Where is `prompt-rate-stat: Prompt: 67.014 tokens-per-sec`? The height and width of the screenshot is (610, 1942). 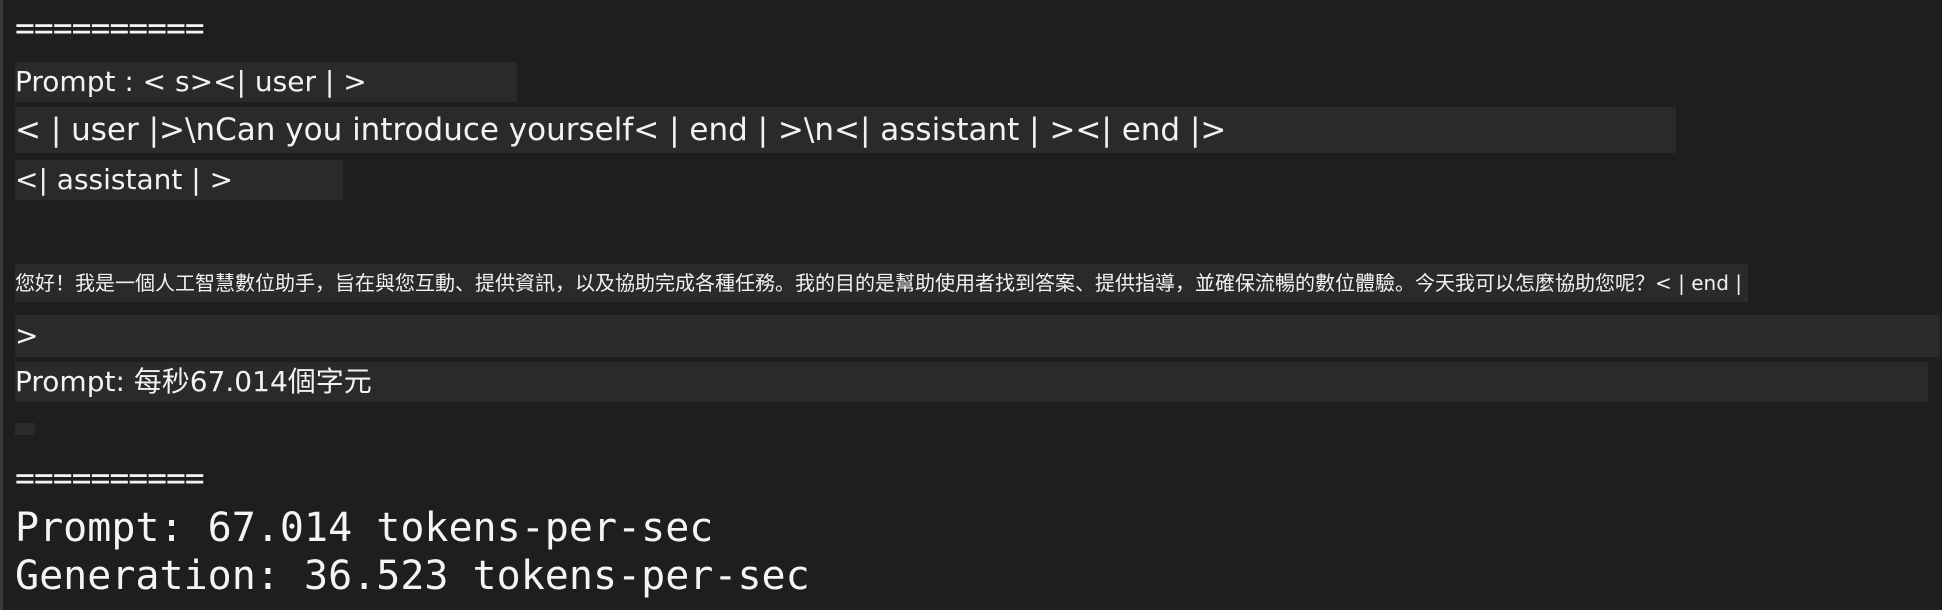
prompt-rate-stat: Prompt: 67.014 tokens-per-sec is located at coordinates (364, 528).